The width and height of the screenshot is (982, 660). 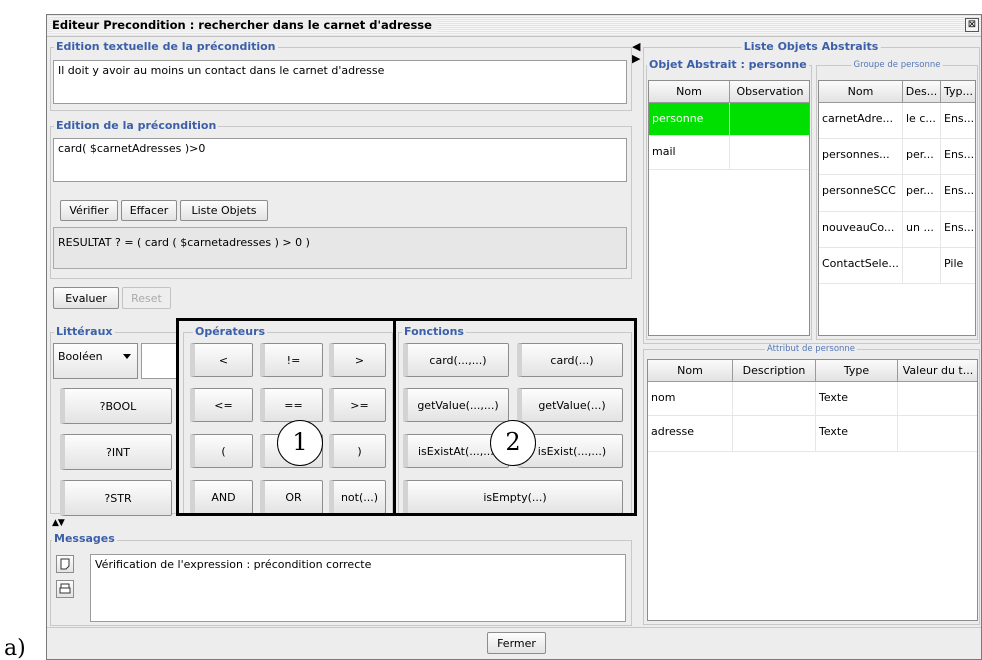 I want to click on literal-value-input, so click(x=159, y=361).